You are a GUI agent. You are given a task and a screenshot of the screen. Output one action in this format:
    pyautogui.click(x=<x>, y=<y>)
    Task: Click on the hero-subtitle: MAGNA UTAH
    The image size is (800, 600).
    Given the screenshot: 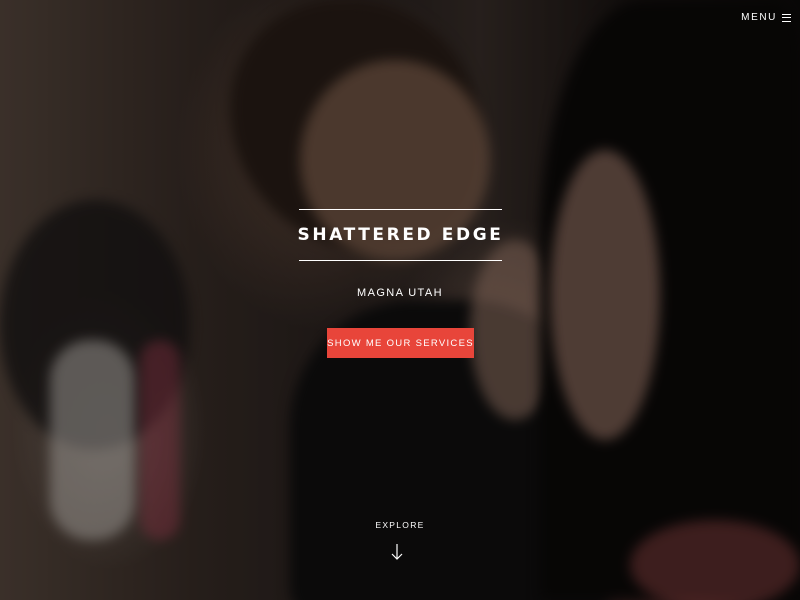 What is the action you would take?
    pyautogui.click(x=400, y=293)
    